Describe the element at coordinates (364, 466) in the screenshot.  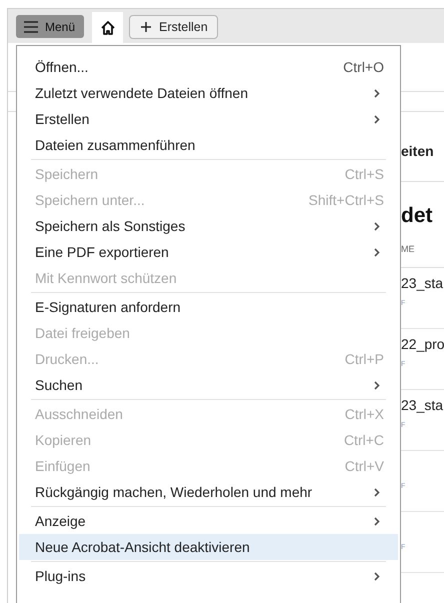
I see `shortcut-text: Ctrl+V` at that location.